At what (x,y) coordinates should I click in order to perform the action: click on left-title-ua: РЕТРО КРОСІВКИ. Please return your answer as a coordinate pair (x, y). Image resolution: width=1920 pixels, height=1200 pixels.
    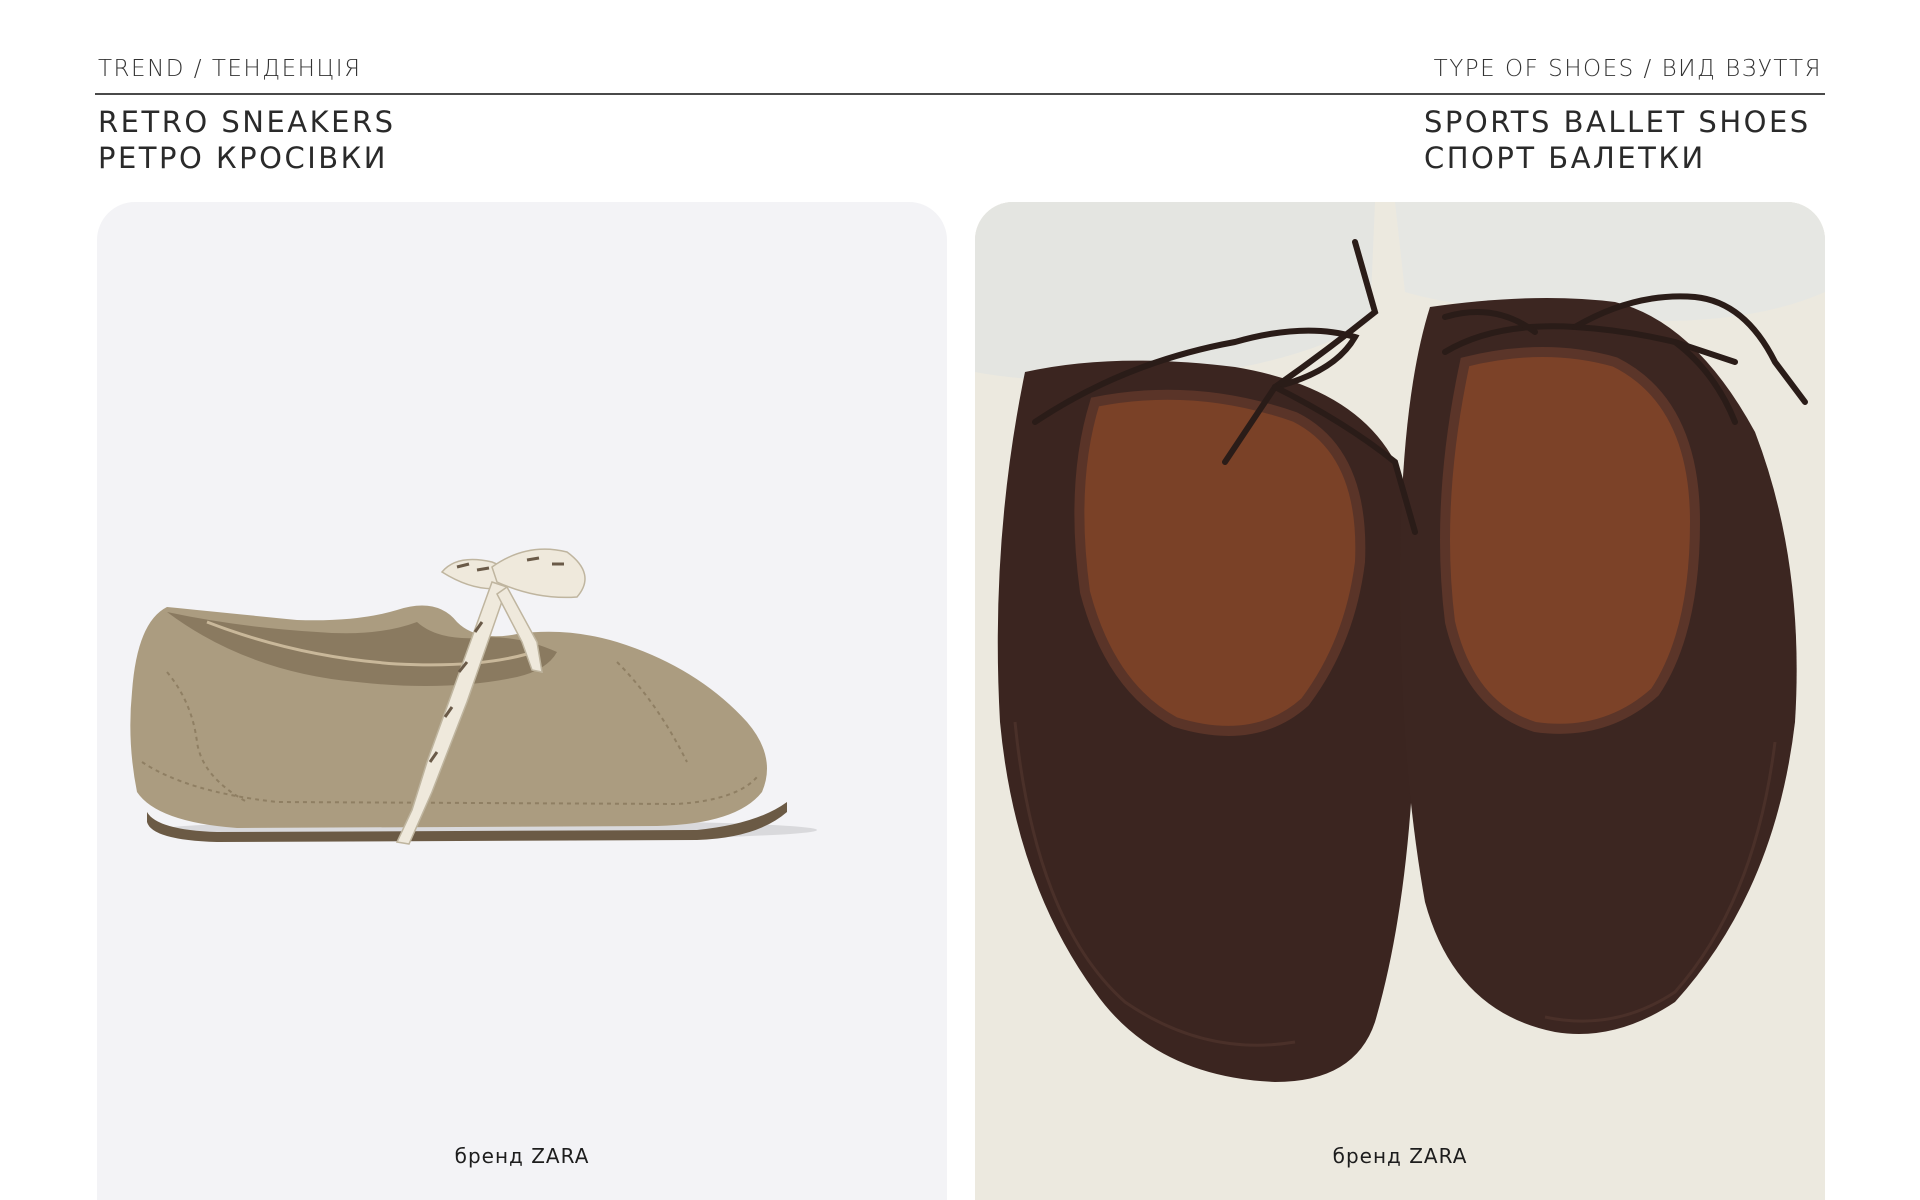
    Looking at the image, I should click on (243, 158).